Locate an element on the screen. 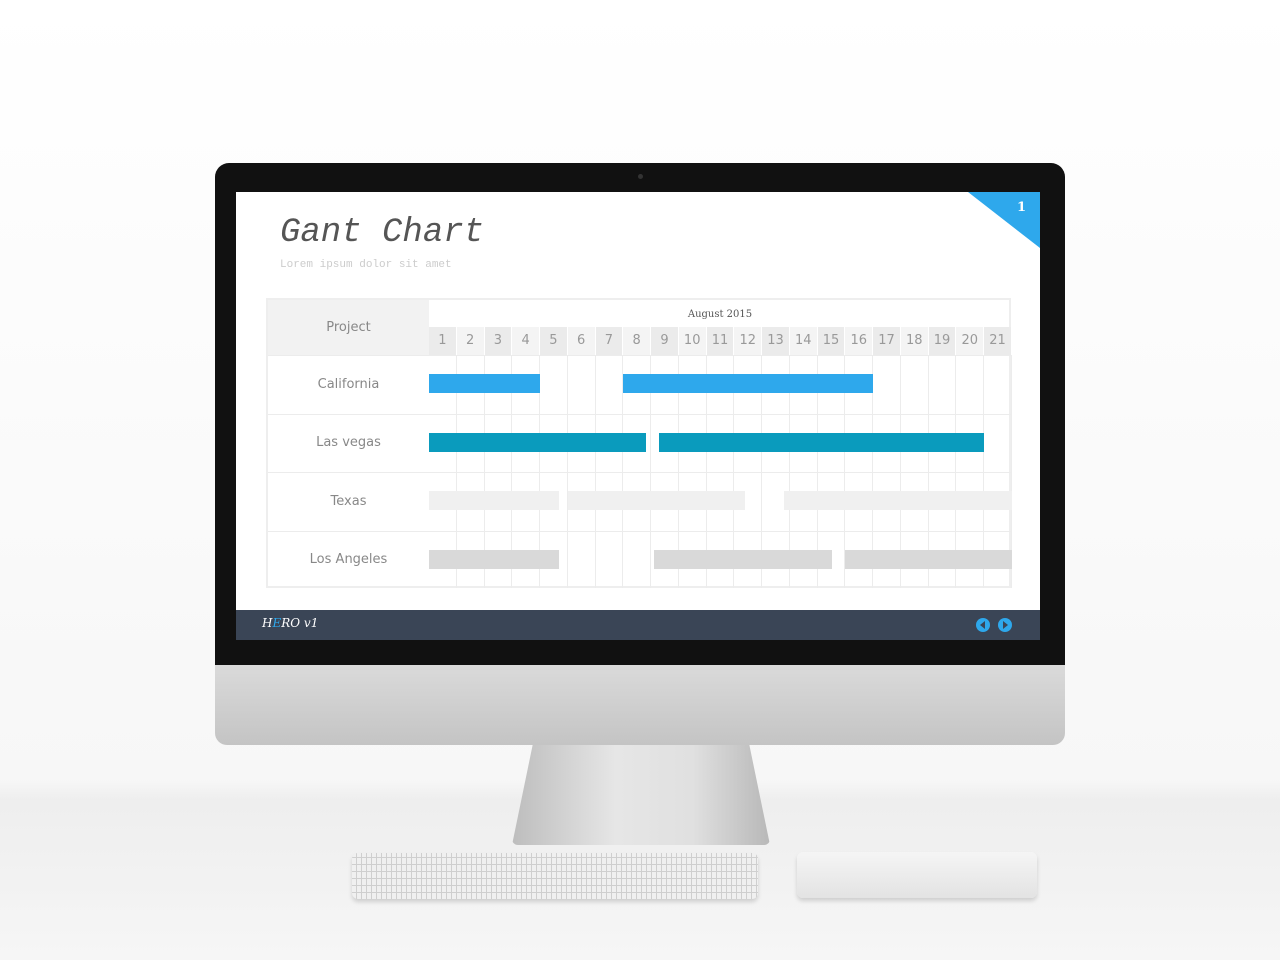  row-label: Las vegas is located at coordinates (348, 442).